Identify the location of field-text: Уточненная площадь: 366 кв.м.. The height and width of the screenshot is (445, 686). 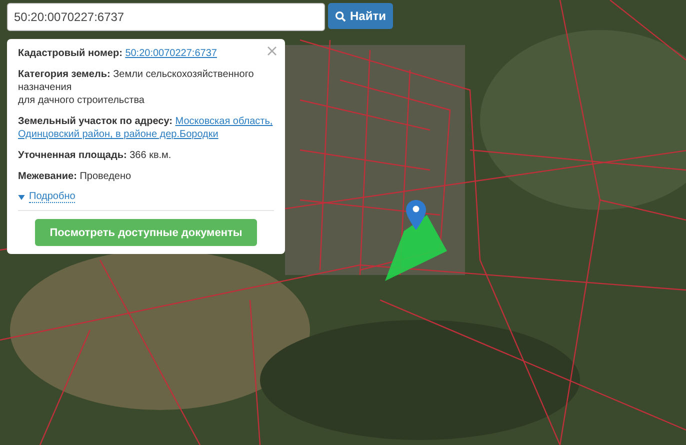
(95, 155).